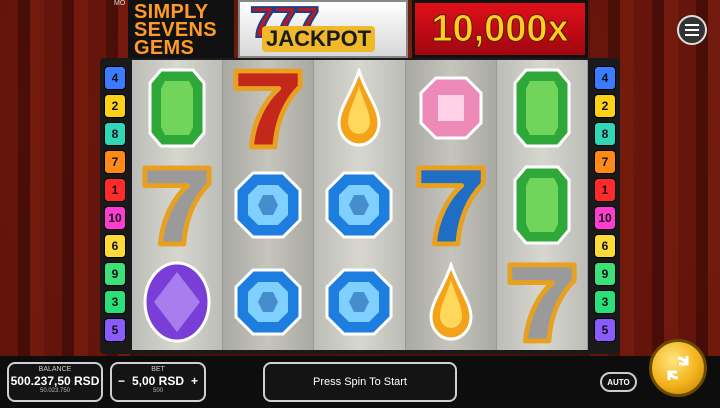 The width and height of the screenshot is (720, 408). Describe the element at coordinates (319, 39) in the screenshot. I see `jackpot-label: JACKPOT` at that location.